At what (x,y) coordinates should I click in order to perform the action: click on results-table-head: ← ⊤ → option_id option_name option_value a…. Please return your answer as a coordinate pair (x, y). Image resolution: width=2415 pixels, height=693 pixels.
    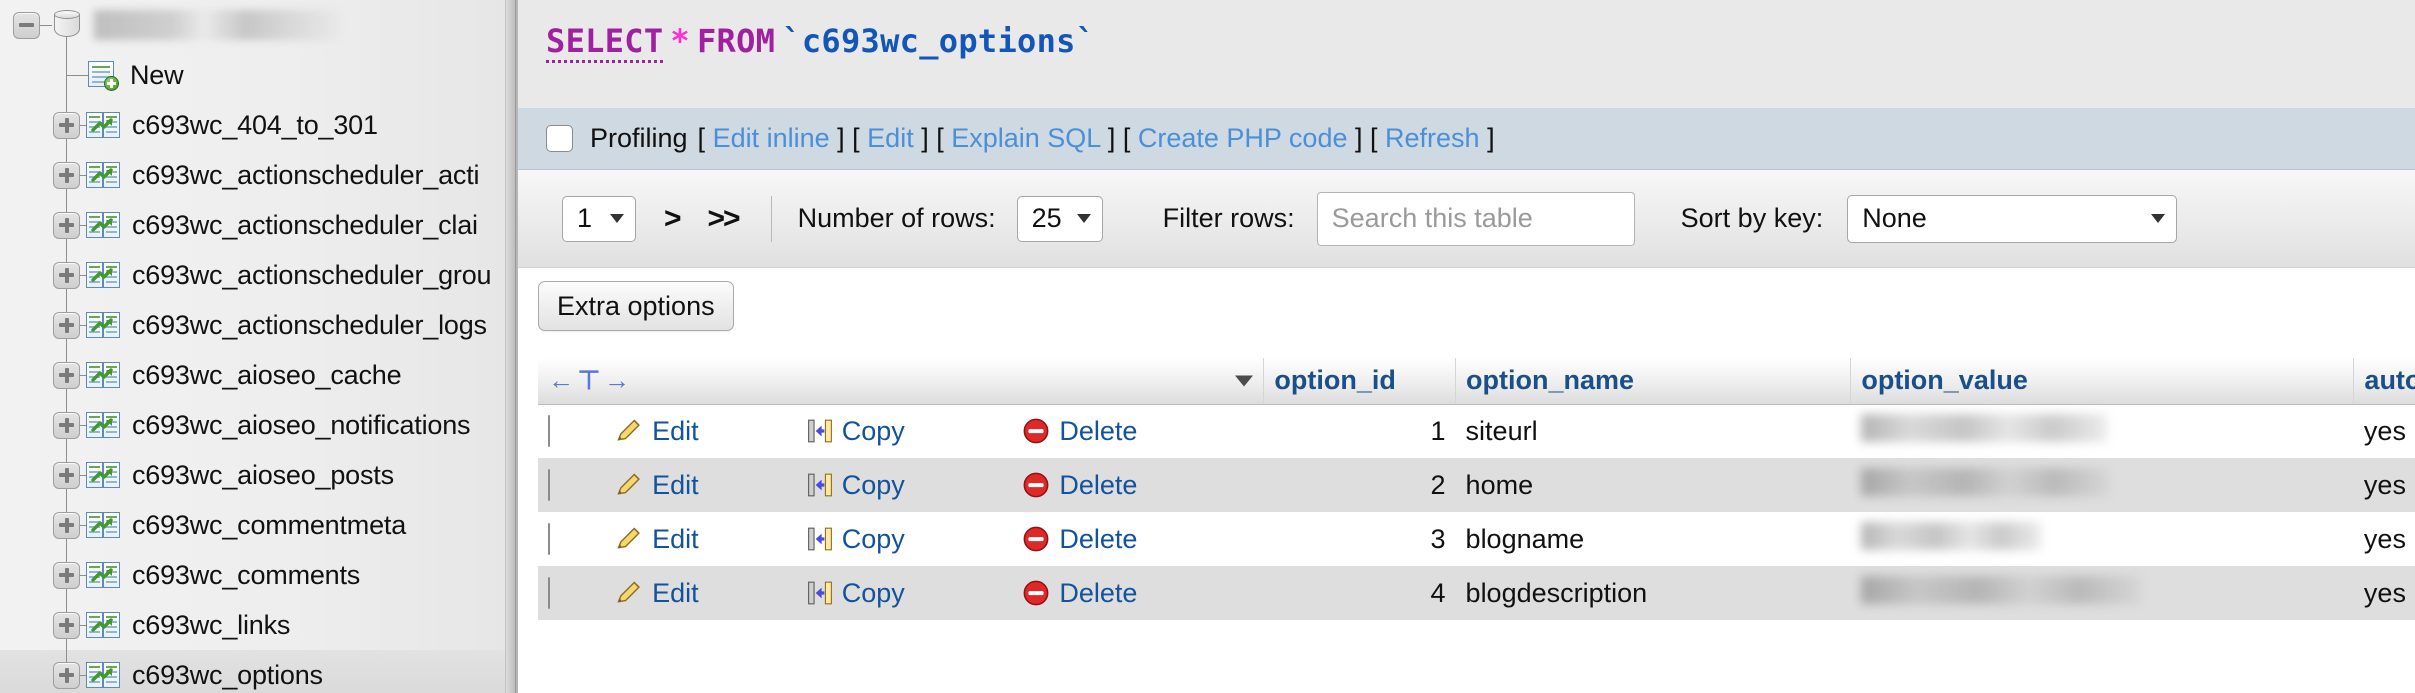
    Looking at the image, I should click on (1476, 381).